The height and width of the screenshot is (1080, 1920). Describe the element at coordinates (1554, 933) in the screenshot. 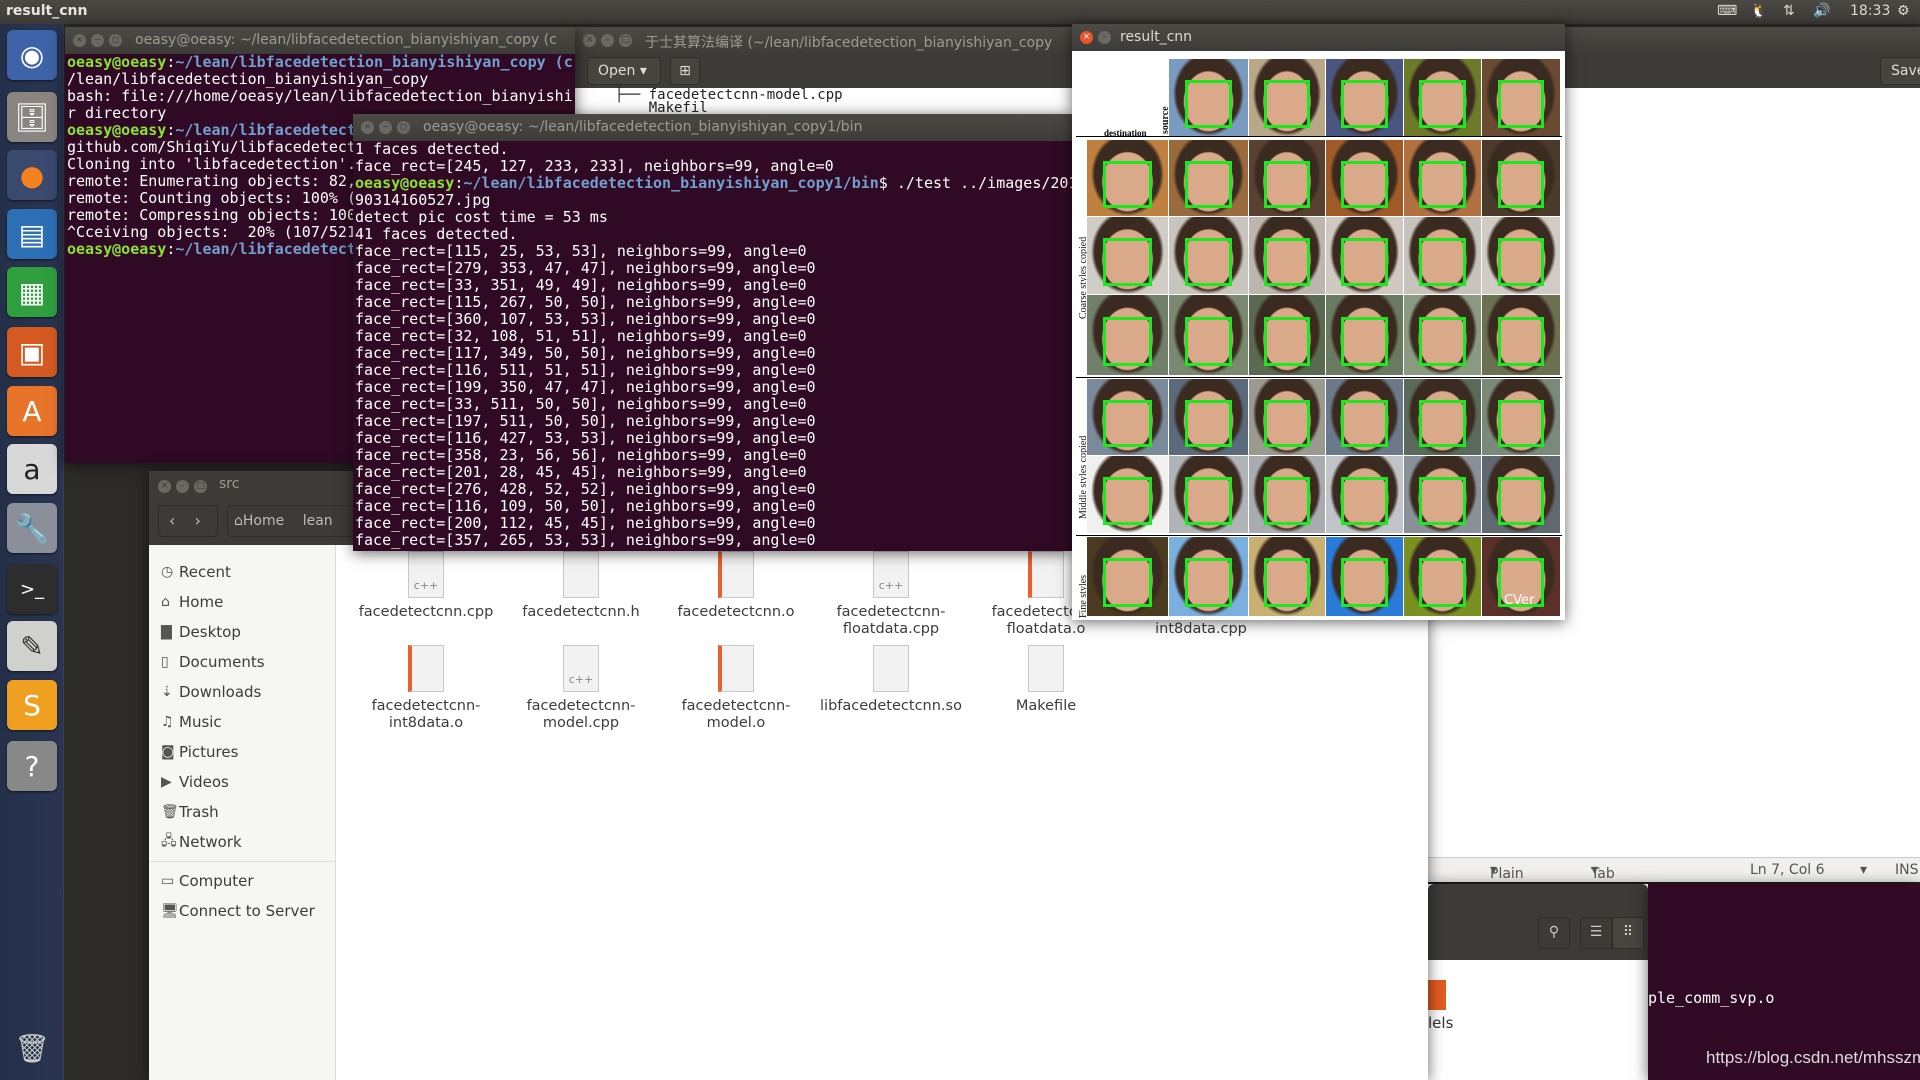

I see `search-icon: ⚲` at that location.